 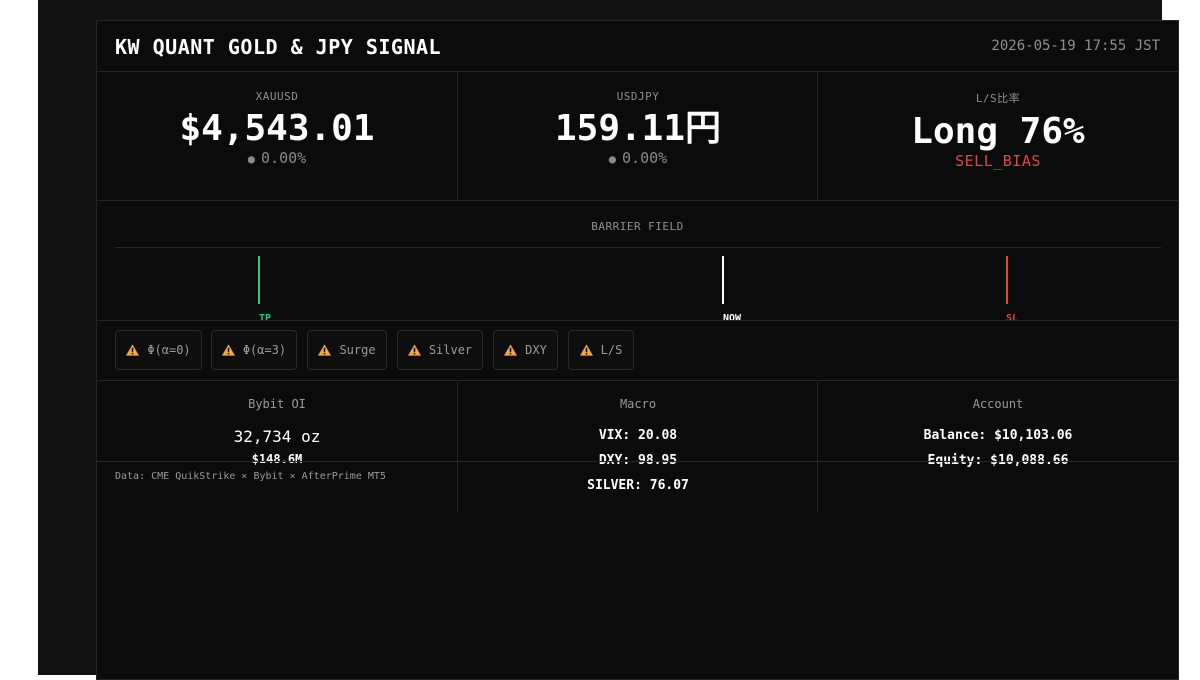 What do you see at coordinates (998, 435) in the screenshot?
I see `account-balance: Balance: $10,103.06` at bounding box center [998, 435].